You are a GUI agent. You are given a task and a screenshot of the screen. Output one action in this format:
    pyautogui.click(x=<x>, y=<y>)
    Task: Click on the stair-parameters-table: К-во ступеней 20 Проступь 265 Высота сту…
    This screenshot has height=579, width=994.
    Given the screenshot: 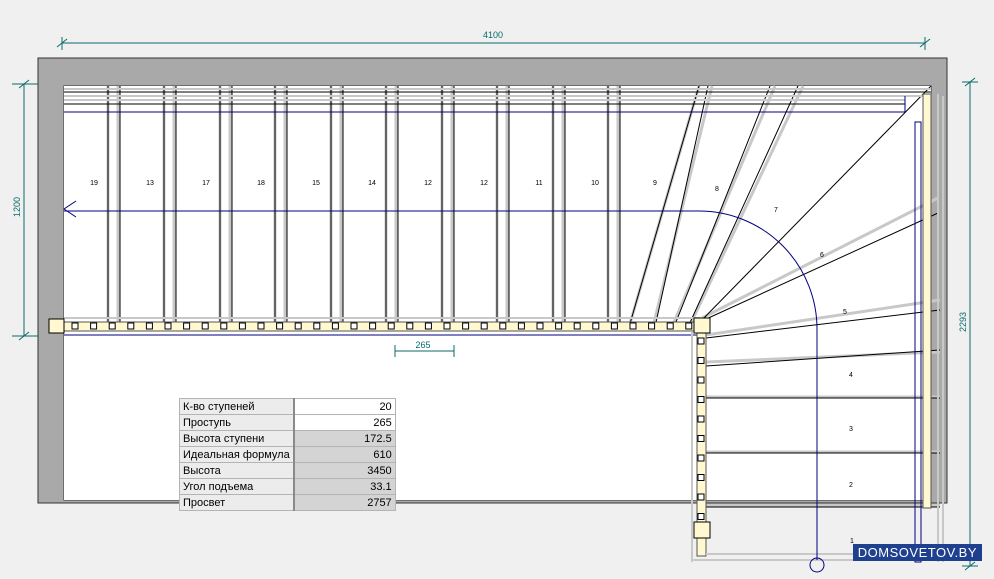 What is the action you would take?
    pyautogui.click(x=287, y=454)
    